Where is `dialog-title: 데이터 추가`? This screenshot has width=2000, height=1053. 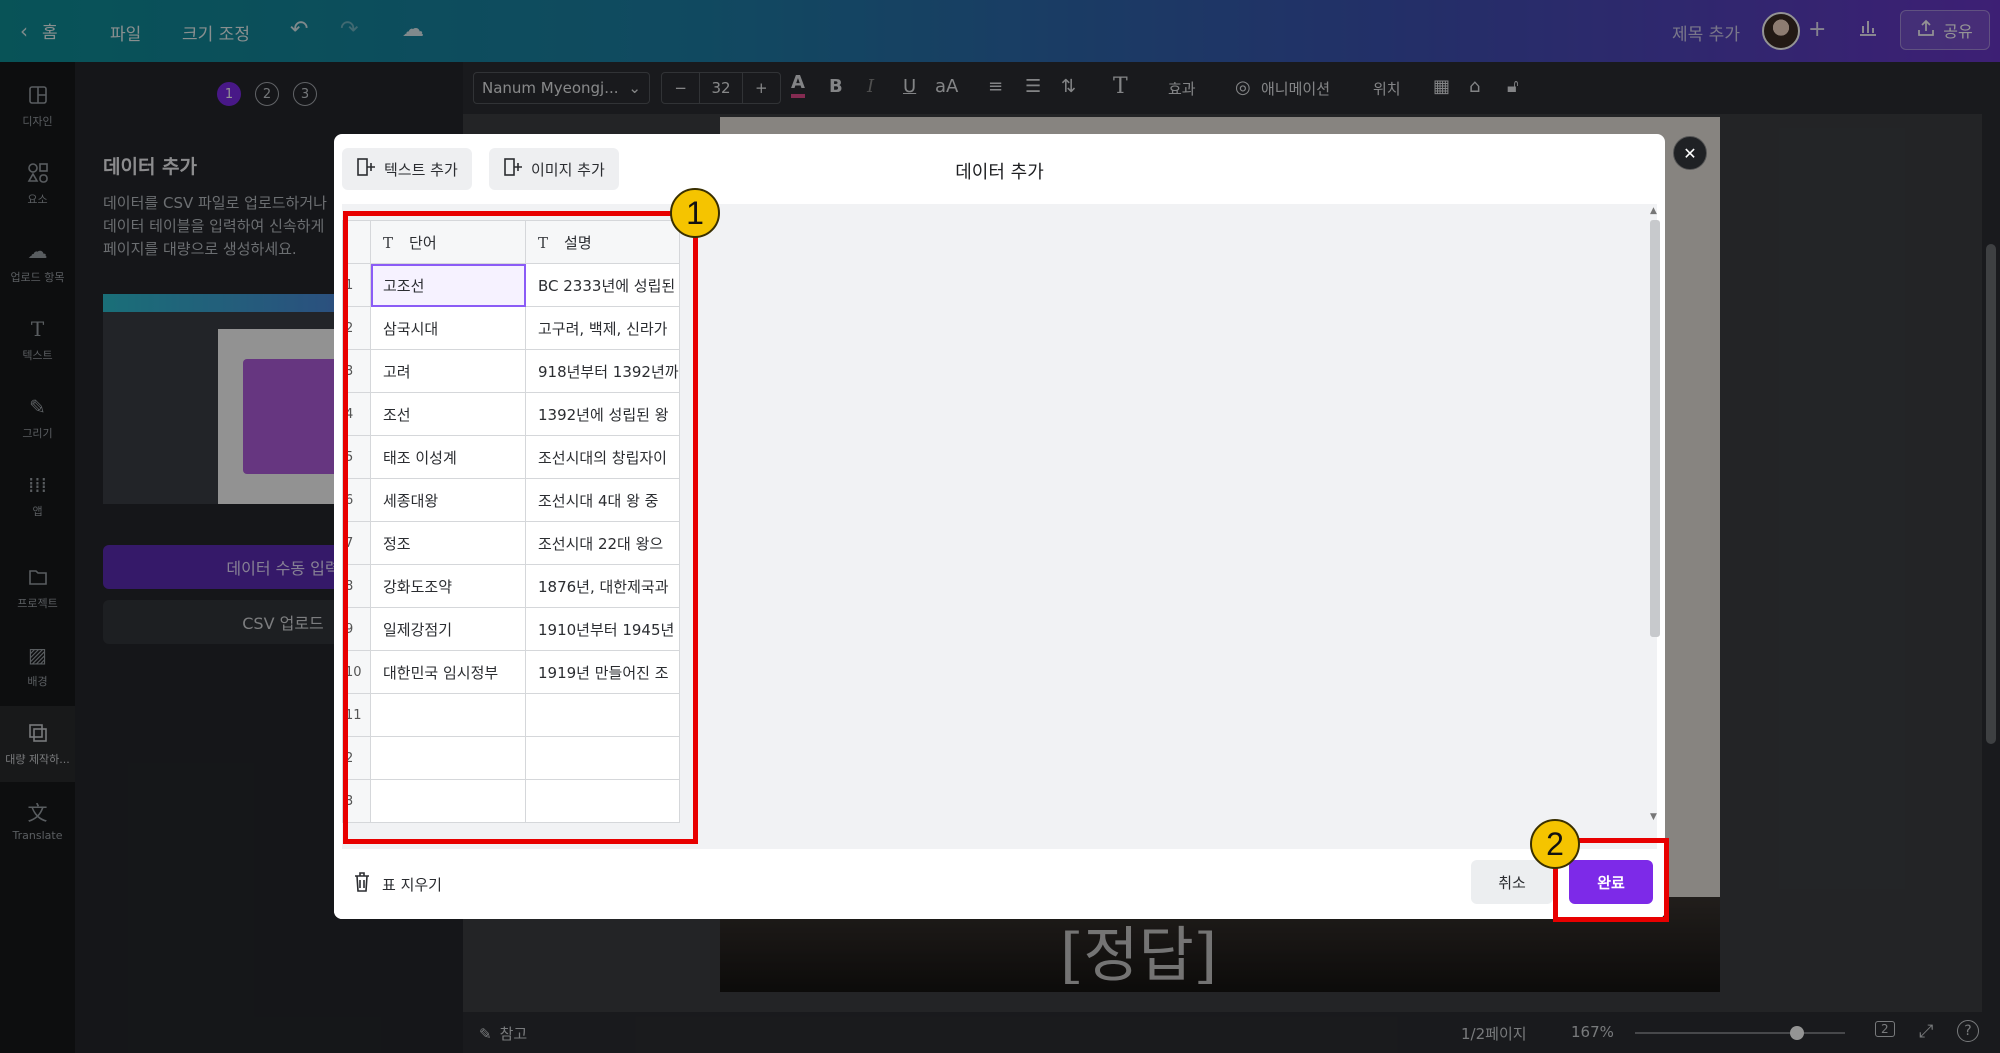 dialog-title: 데이터 추가 is located at coordinates (999, 172).